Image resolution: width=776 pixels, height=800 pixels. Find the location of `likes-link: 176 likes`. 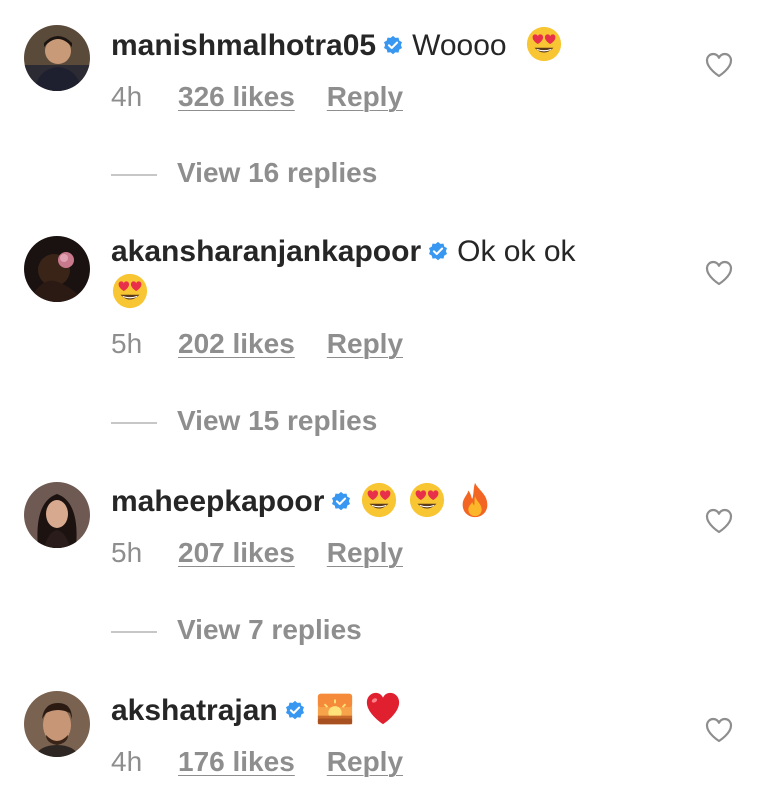

likes-link: 176 likes is located at coordinates (236, 762).